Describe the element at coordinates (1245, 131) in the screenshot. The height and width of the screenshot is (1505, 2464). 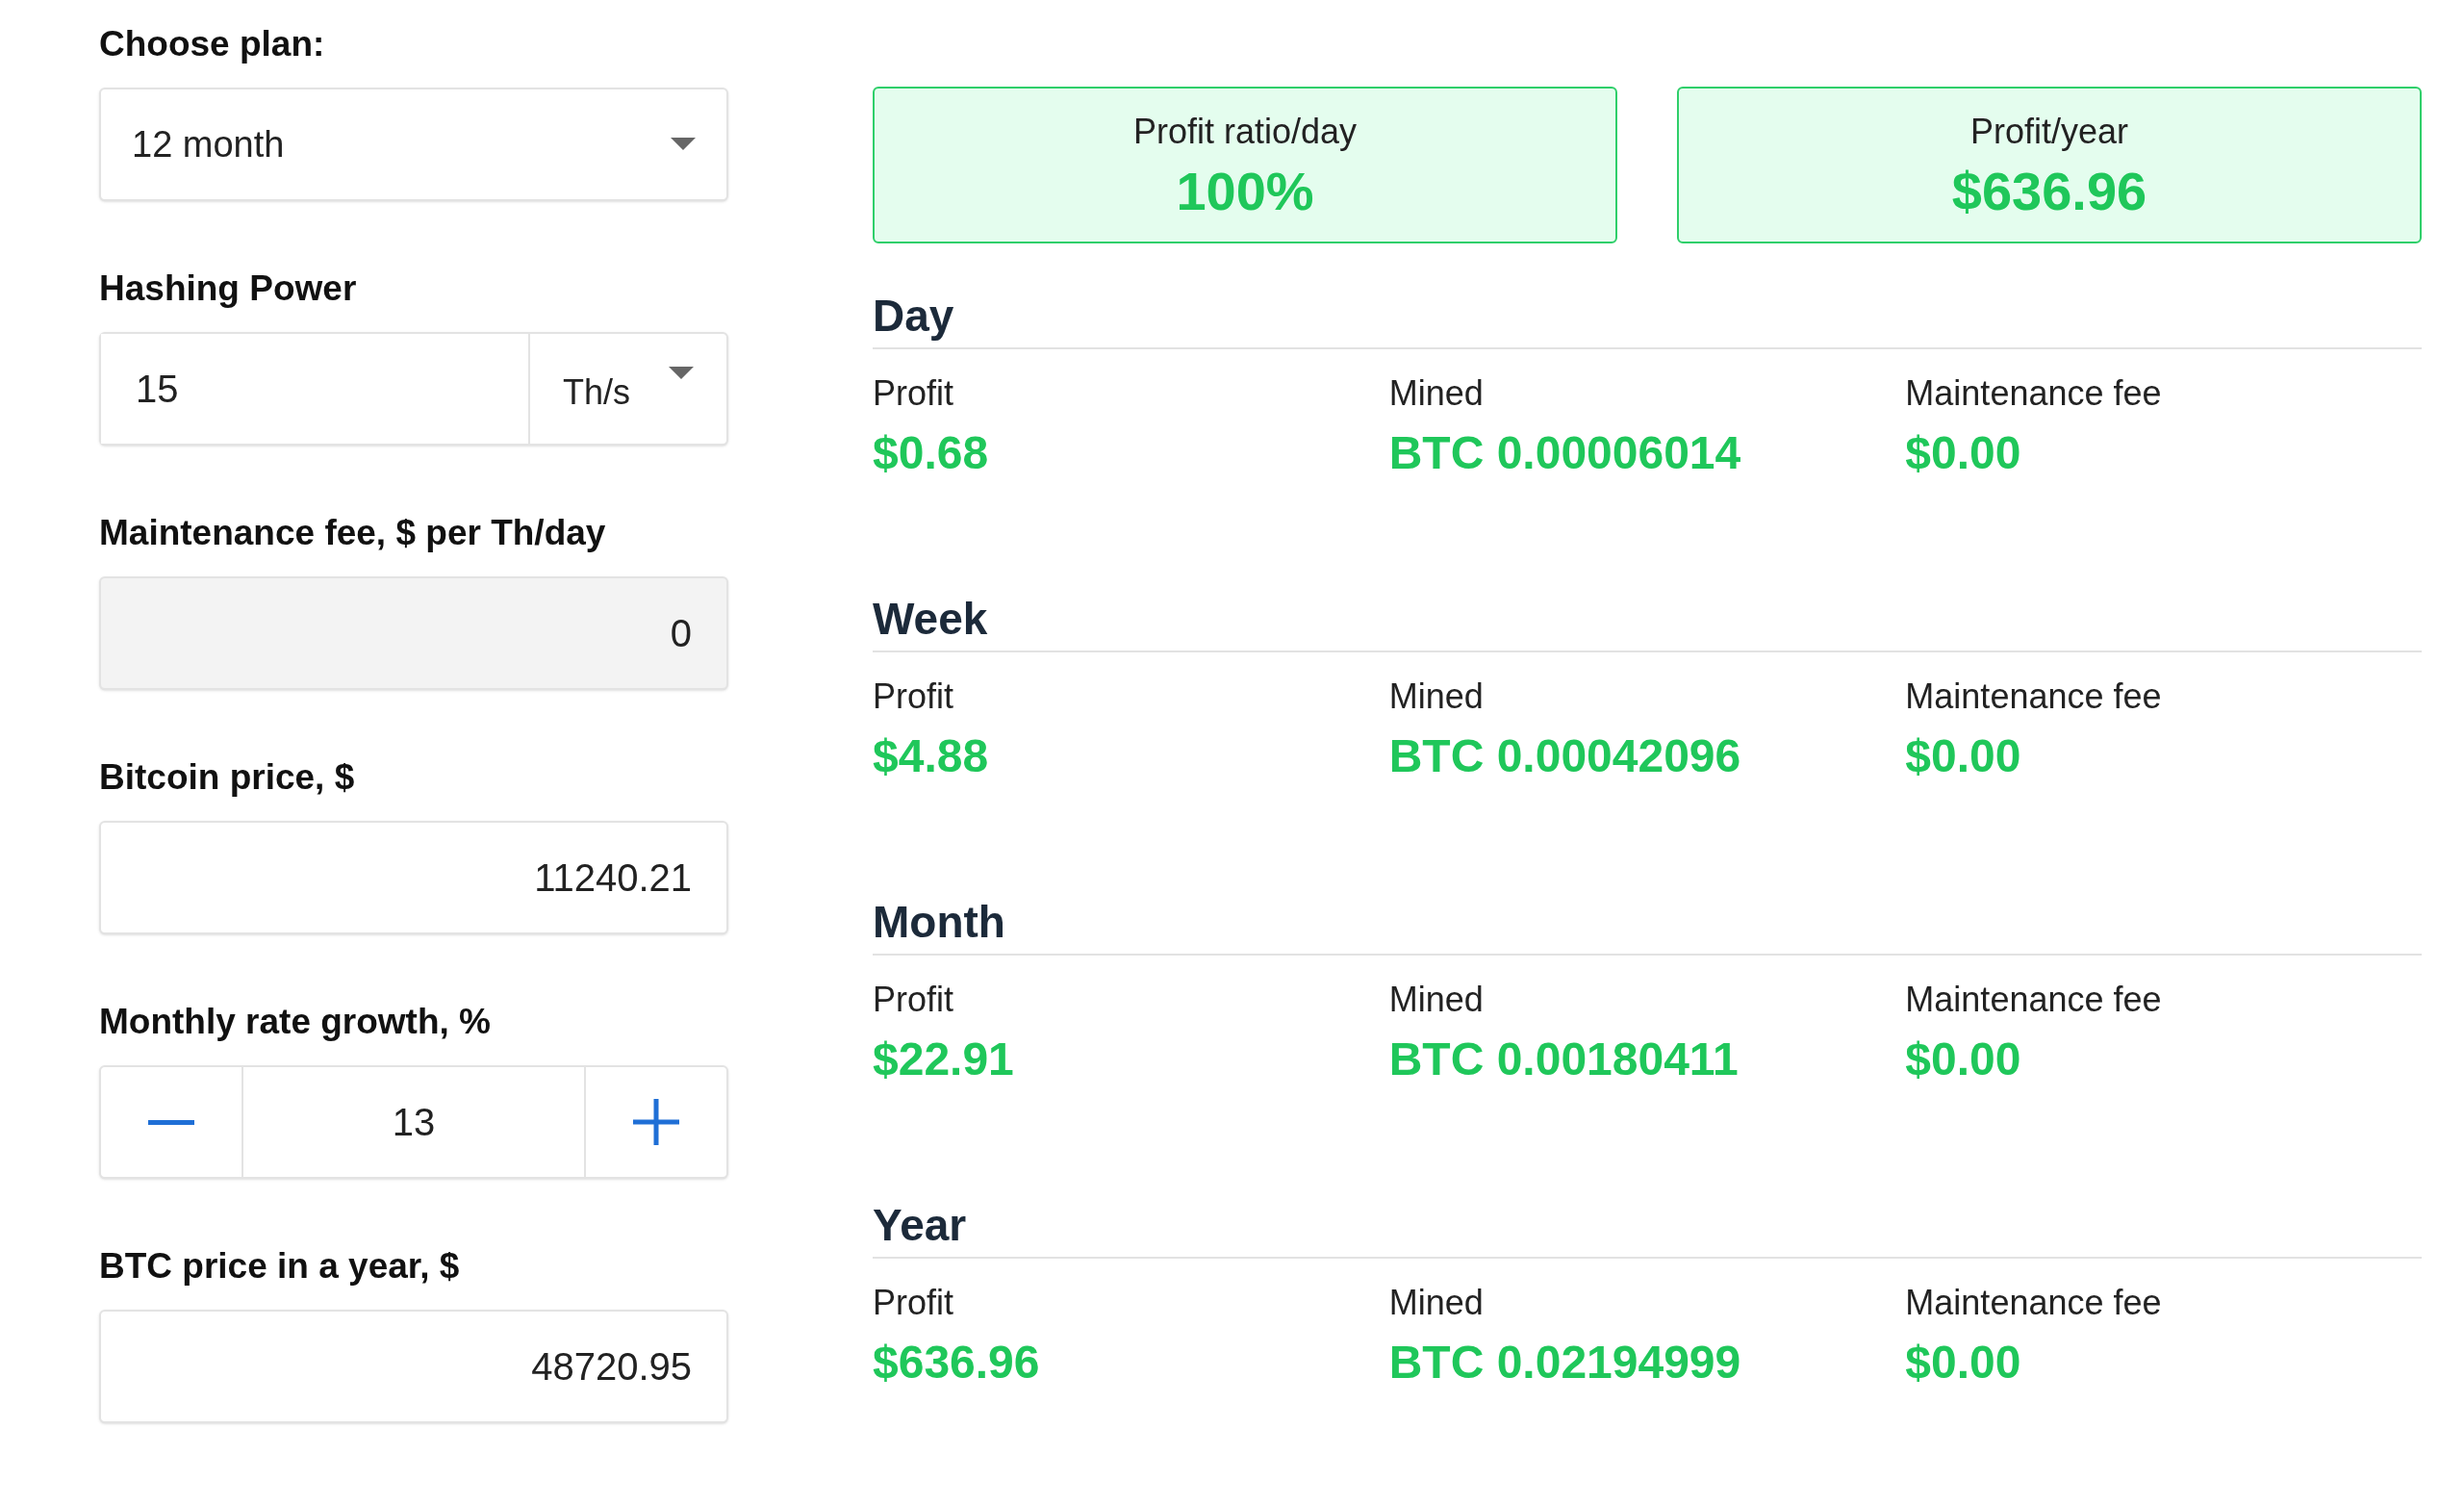
I see `summary-label: Profit ratio/day` at that location.